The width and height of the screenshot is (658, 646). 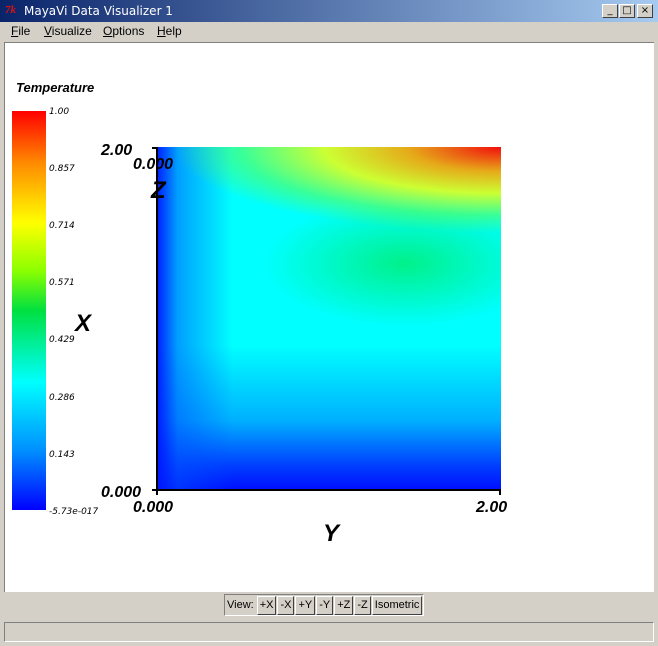 What do you see at coordinates (329, 11) in the screenshot?
I see `title-bar: 7k MayaVi Data Visualizer 1 _ □ ×` at bounding box center [329, 11].